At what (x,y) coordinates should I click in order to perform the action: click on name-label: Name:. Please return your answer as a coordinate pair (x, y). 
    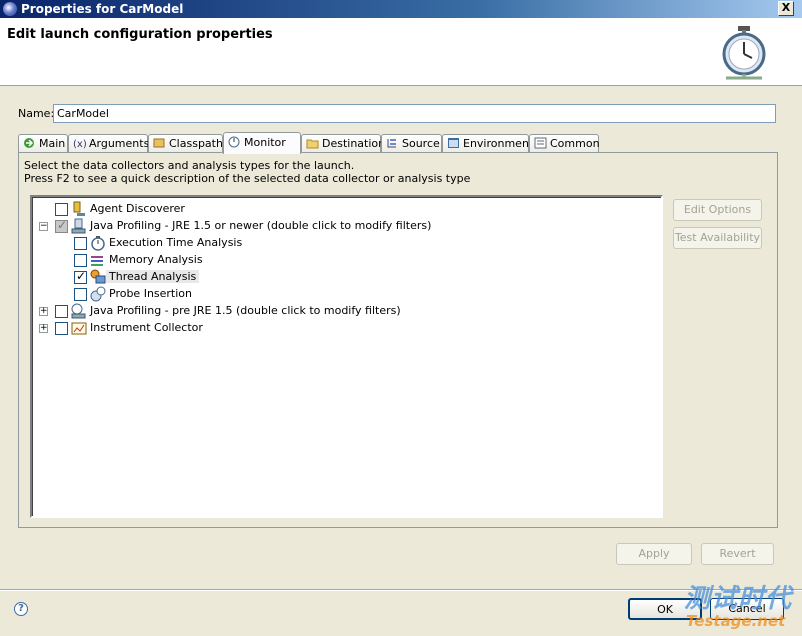
    Looking at the image, I should click on (36, 113).